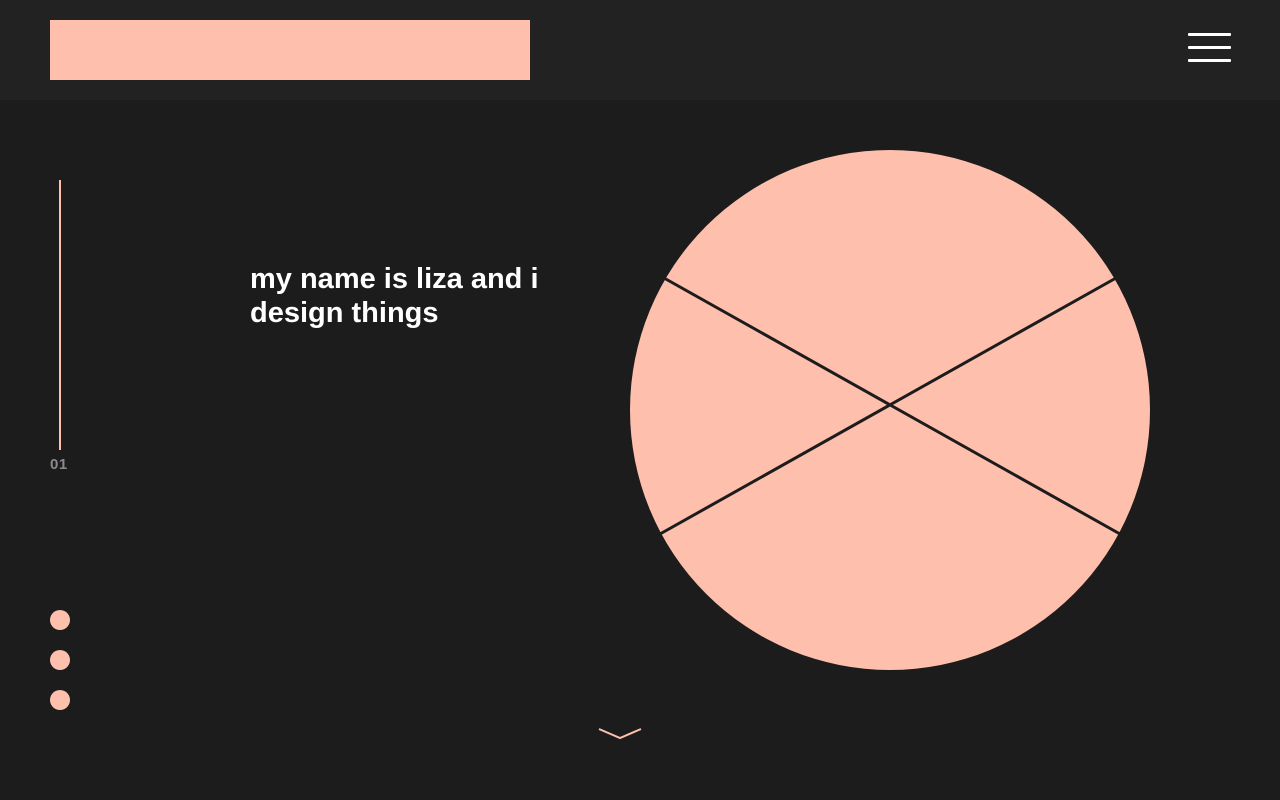 Image resolution: width=1280 pixels, height=800 pixels. Describe the element at coordinates (290, 50) in the screenshot. I see `logo` at that location.